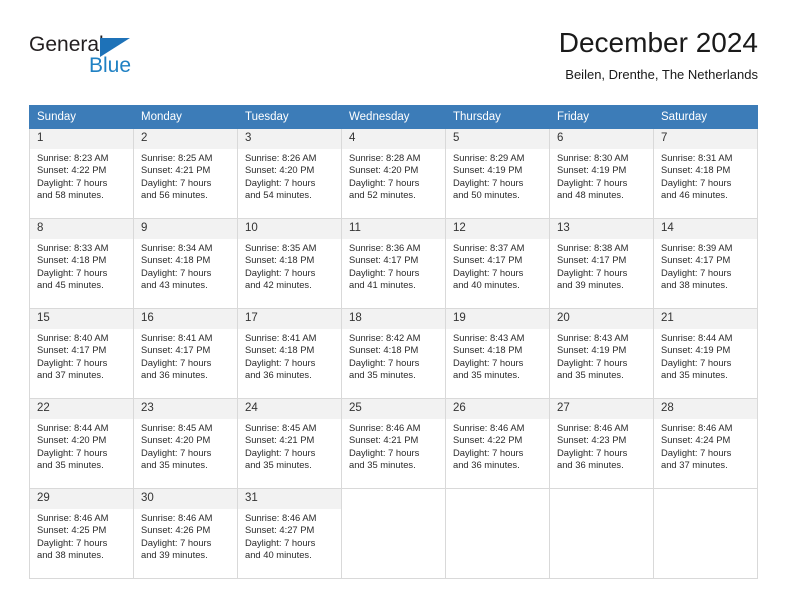  I want to click on day-number, so click(601, 492).